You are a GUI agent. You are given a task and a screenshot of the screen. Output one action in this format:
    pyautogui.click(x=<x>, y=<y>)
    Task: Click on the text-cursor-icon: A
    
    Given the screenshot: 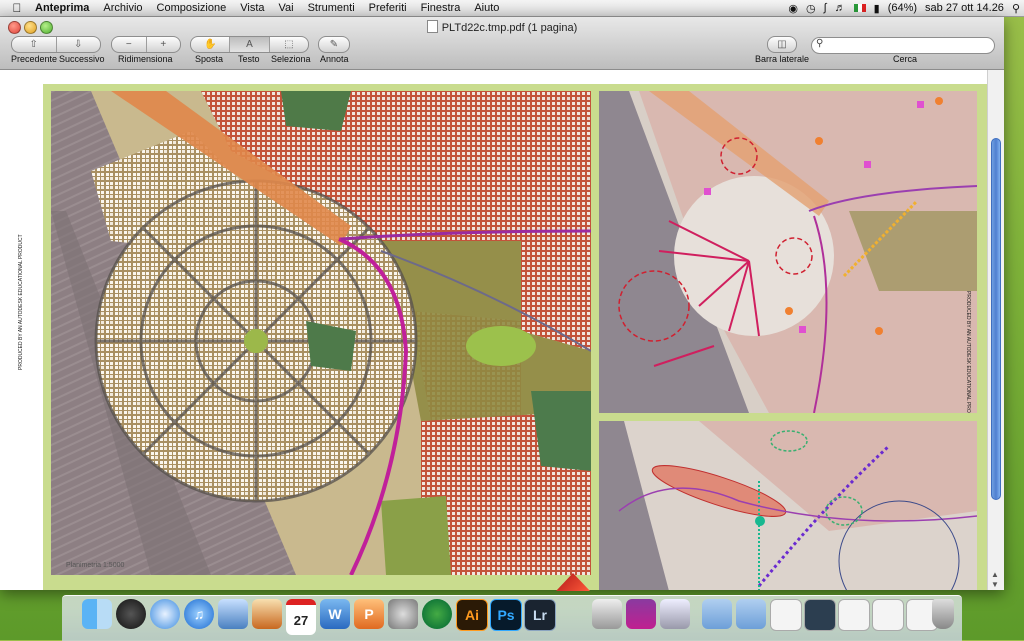 What is the action you would take?
    pyautogui.click(x=249, y=44)
    